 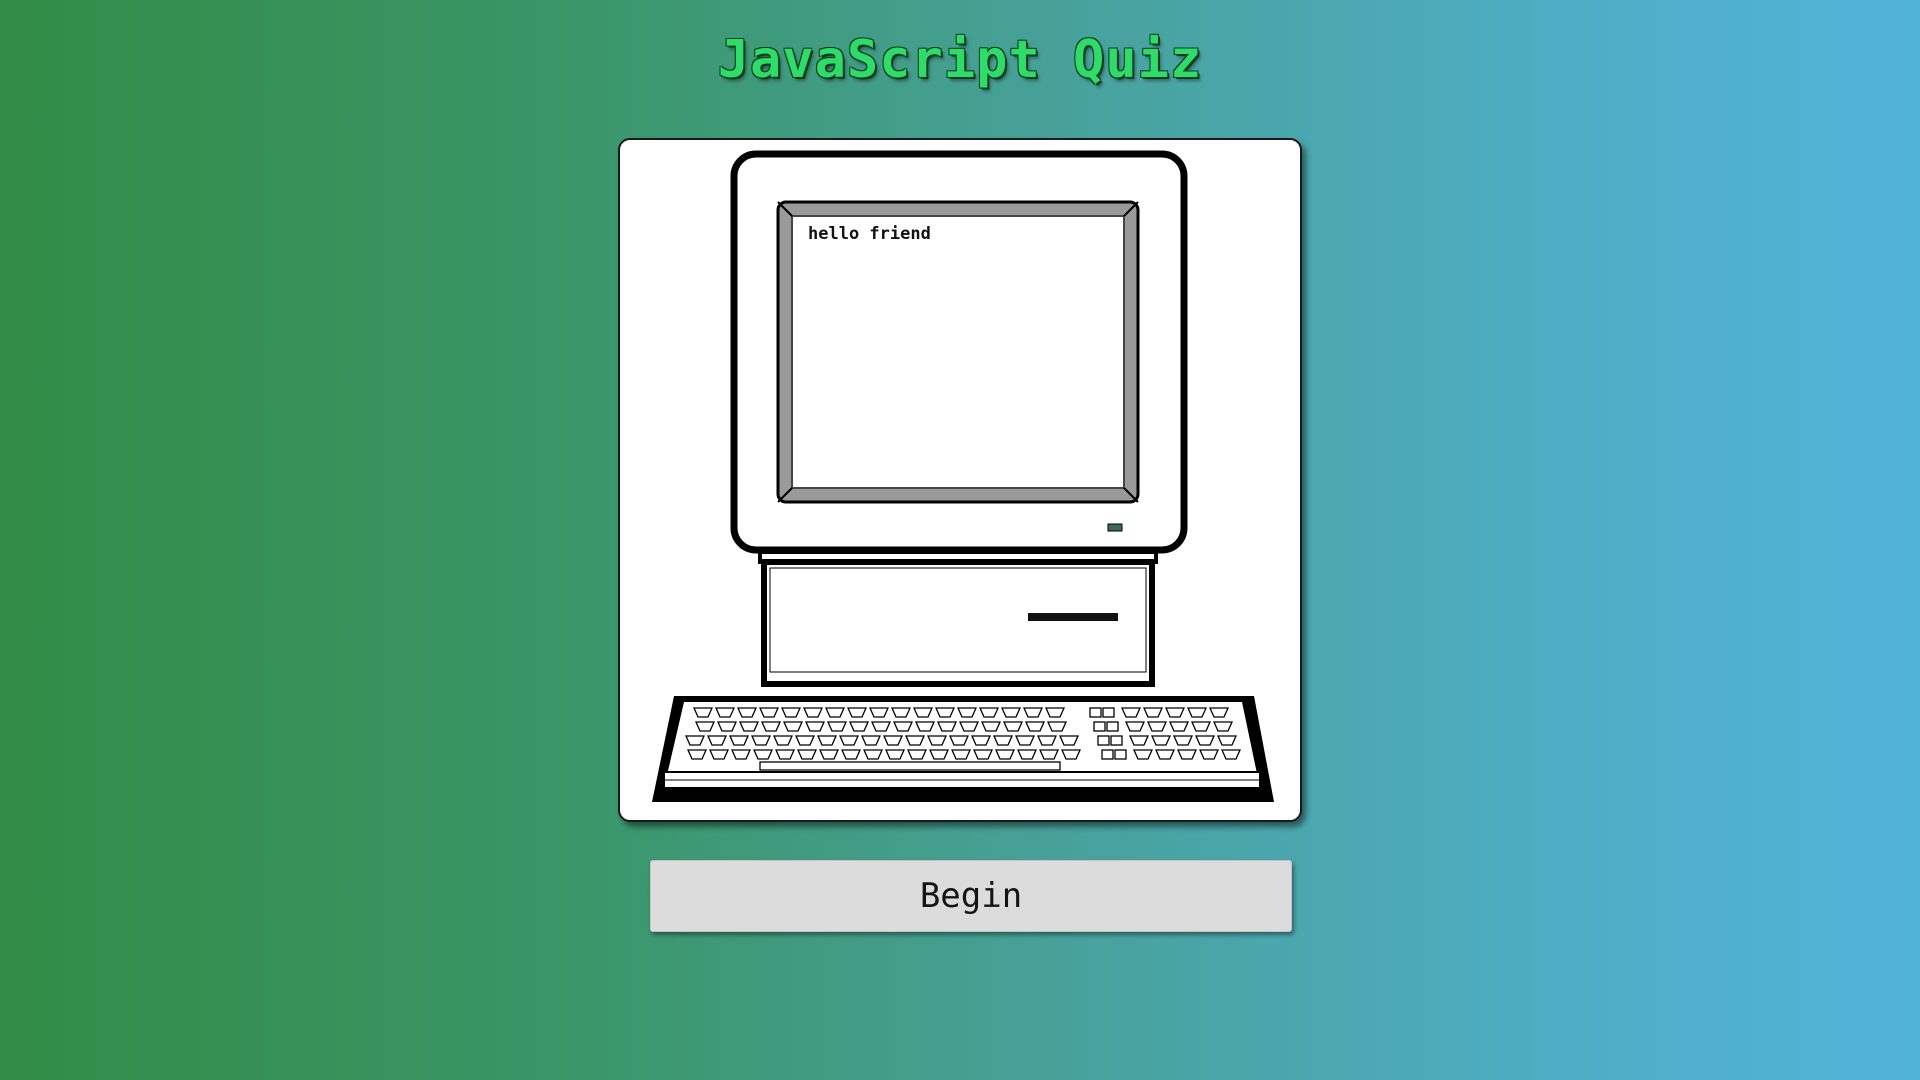 What do you see at coordinates (869, 234) in the screenshot?
I see `screen-text: hello friend` at bounding box center [869, 234].